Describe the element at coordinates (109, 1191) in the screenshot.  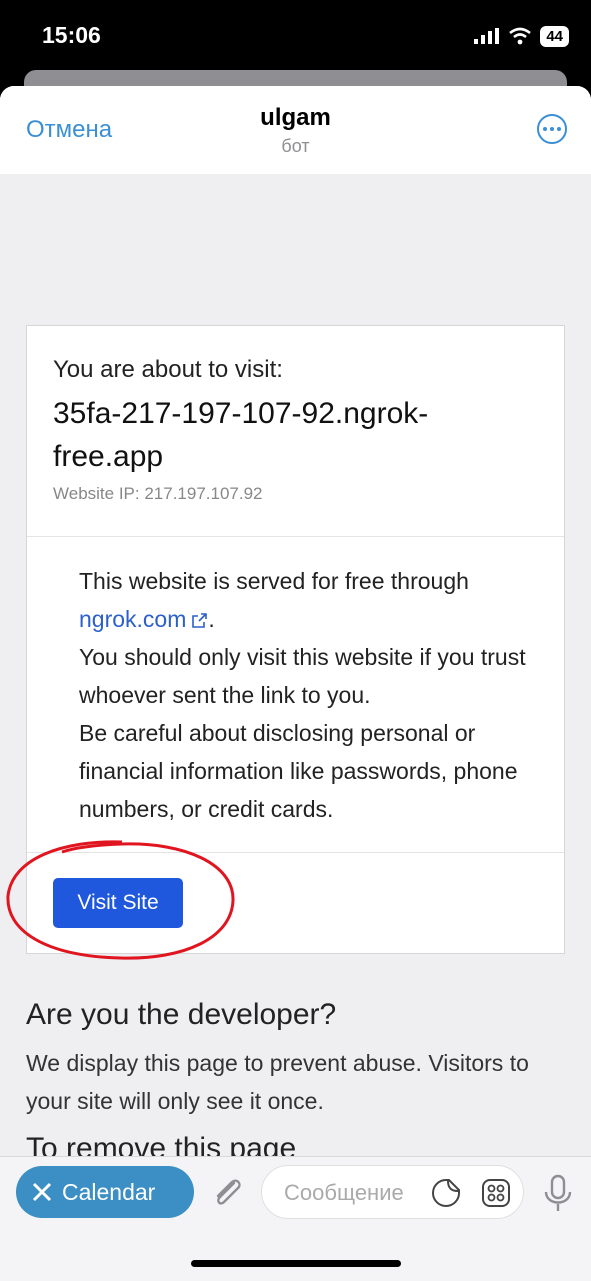
I see `calendar-label: Calendar` at that location.